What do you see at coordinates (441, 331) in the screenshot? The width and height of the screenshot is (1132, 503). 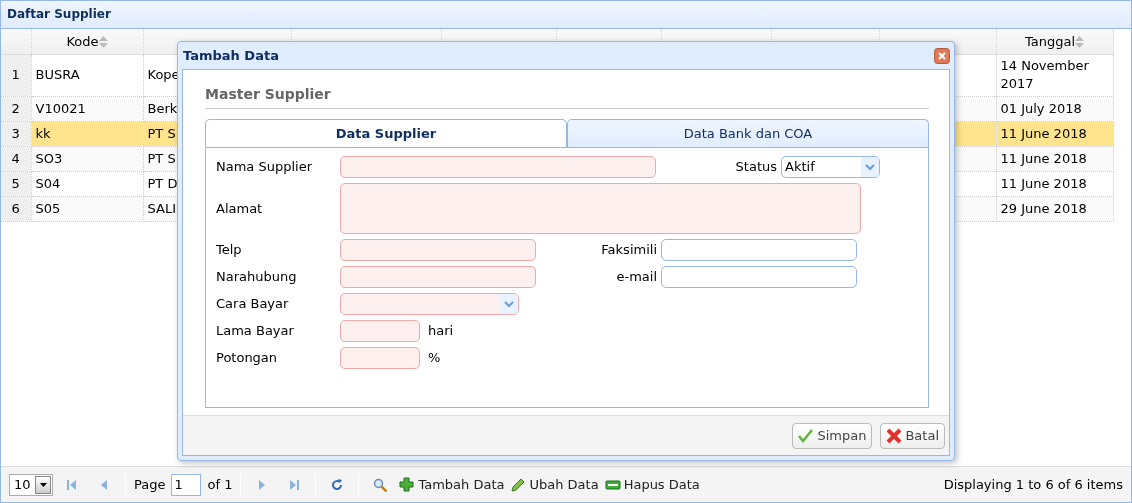 I see `unit-label: hari` at bounding box center [441, 331].